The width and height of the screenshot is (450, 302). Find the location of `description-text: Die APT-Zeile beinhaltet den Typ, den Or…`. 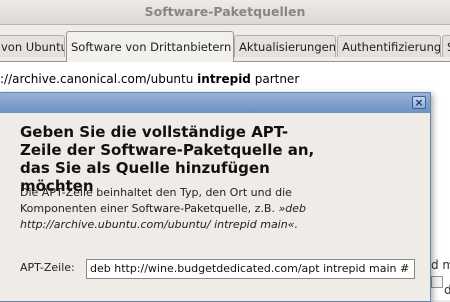

description-text: Die APT-Zeile beinhaltet den Typ, den Or… is located at coordinates (156, 200).